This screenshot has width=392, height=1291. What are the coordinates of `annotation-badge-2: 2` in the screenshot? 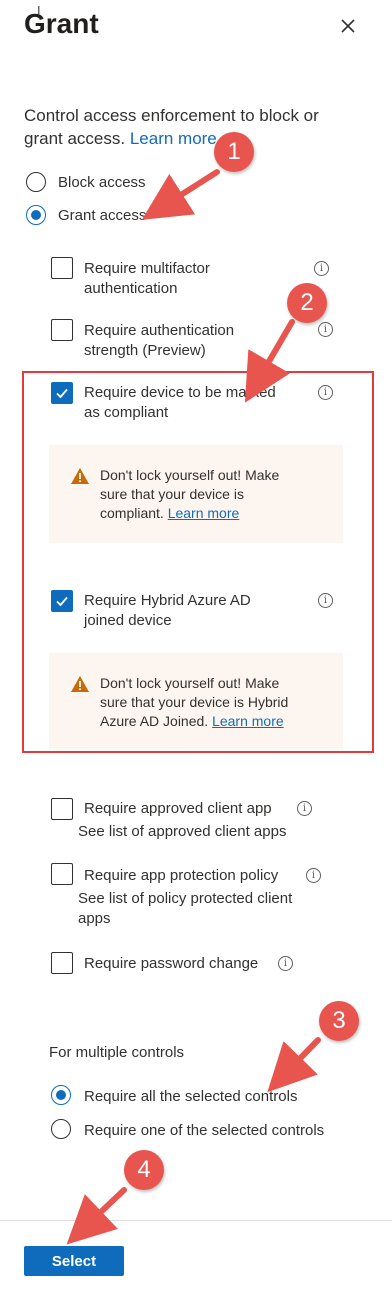 It's located at (307, 303).